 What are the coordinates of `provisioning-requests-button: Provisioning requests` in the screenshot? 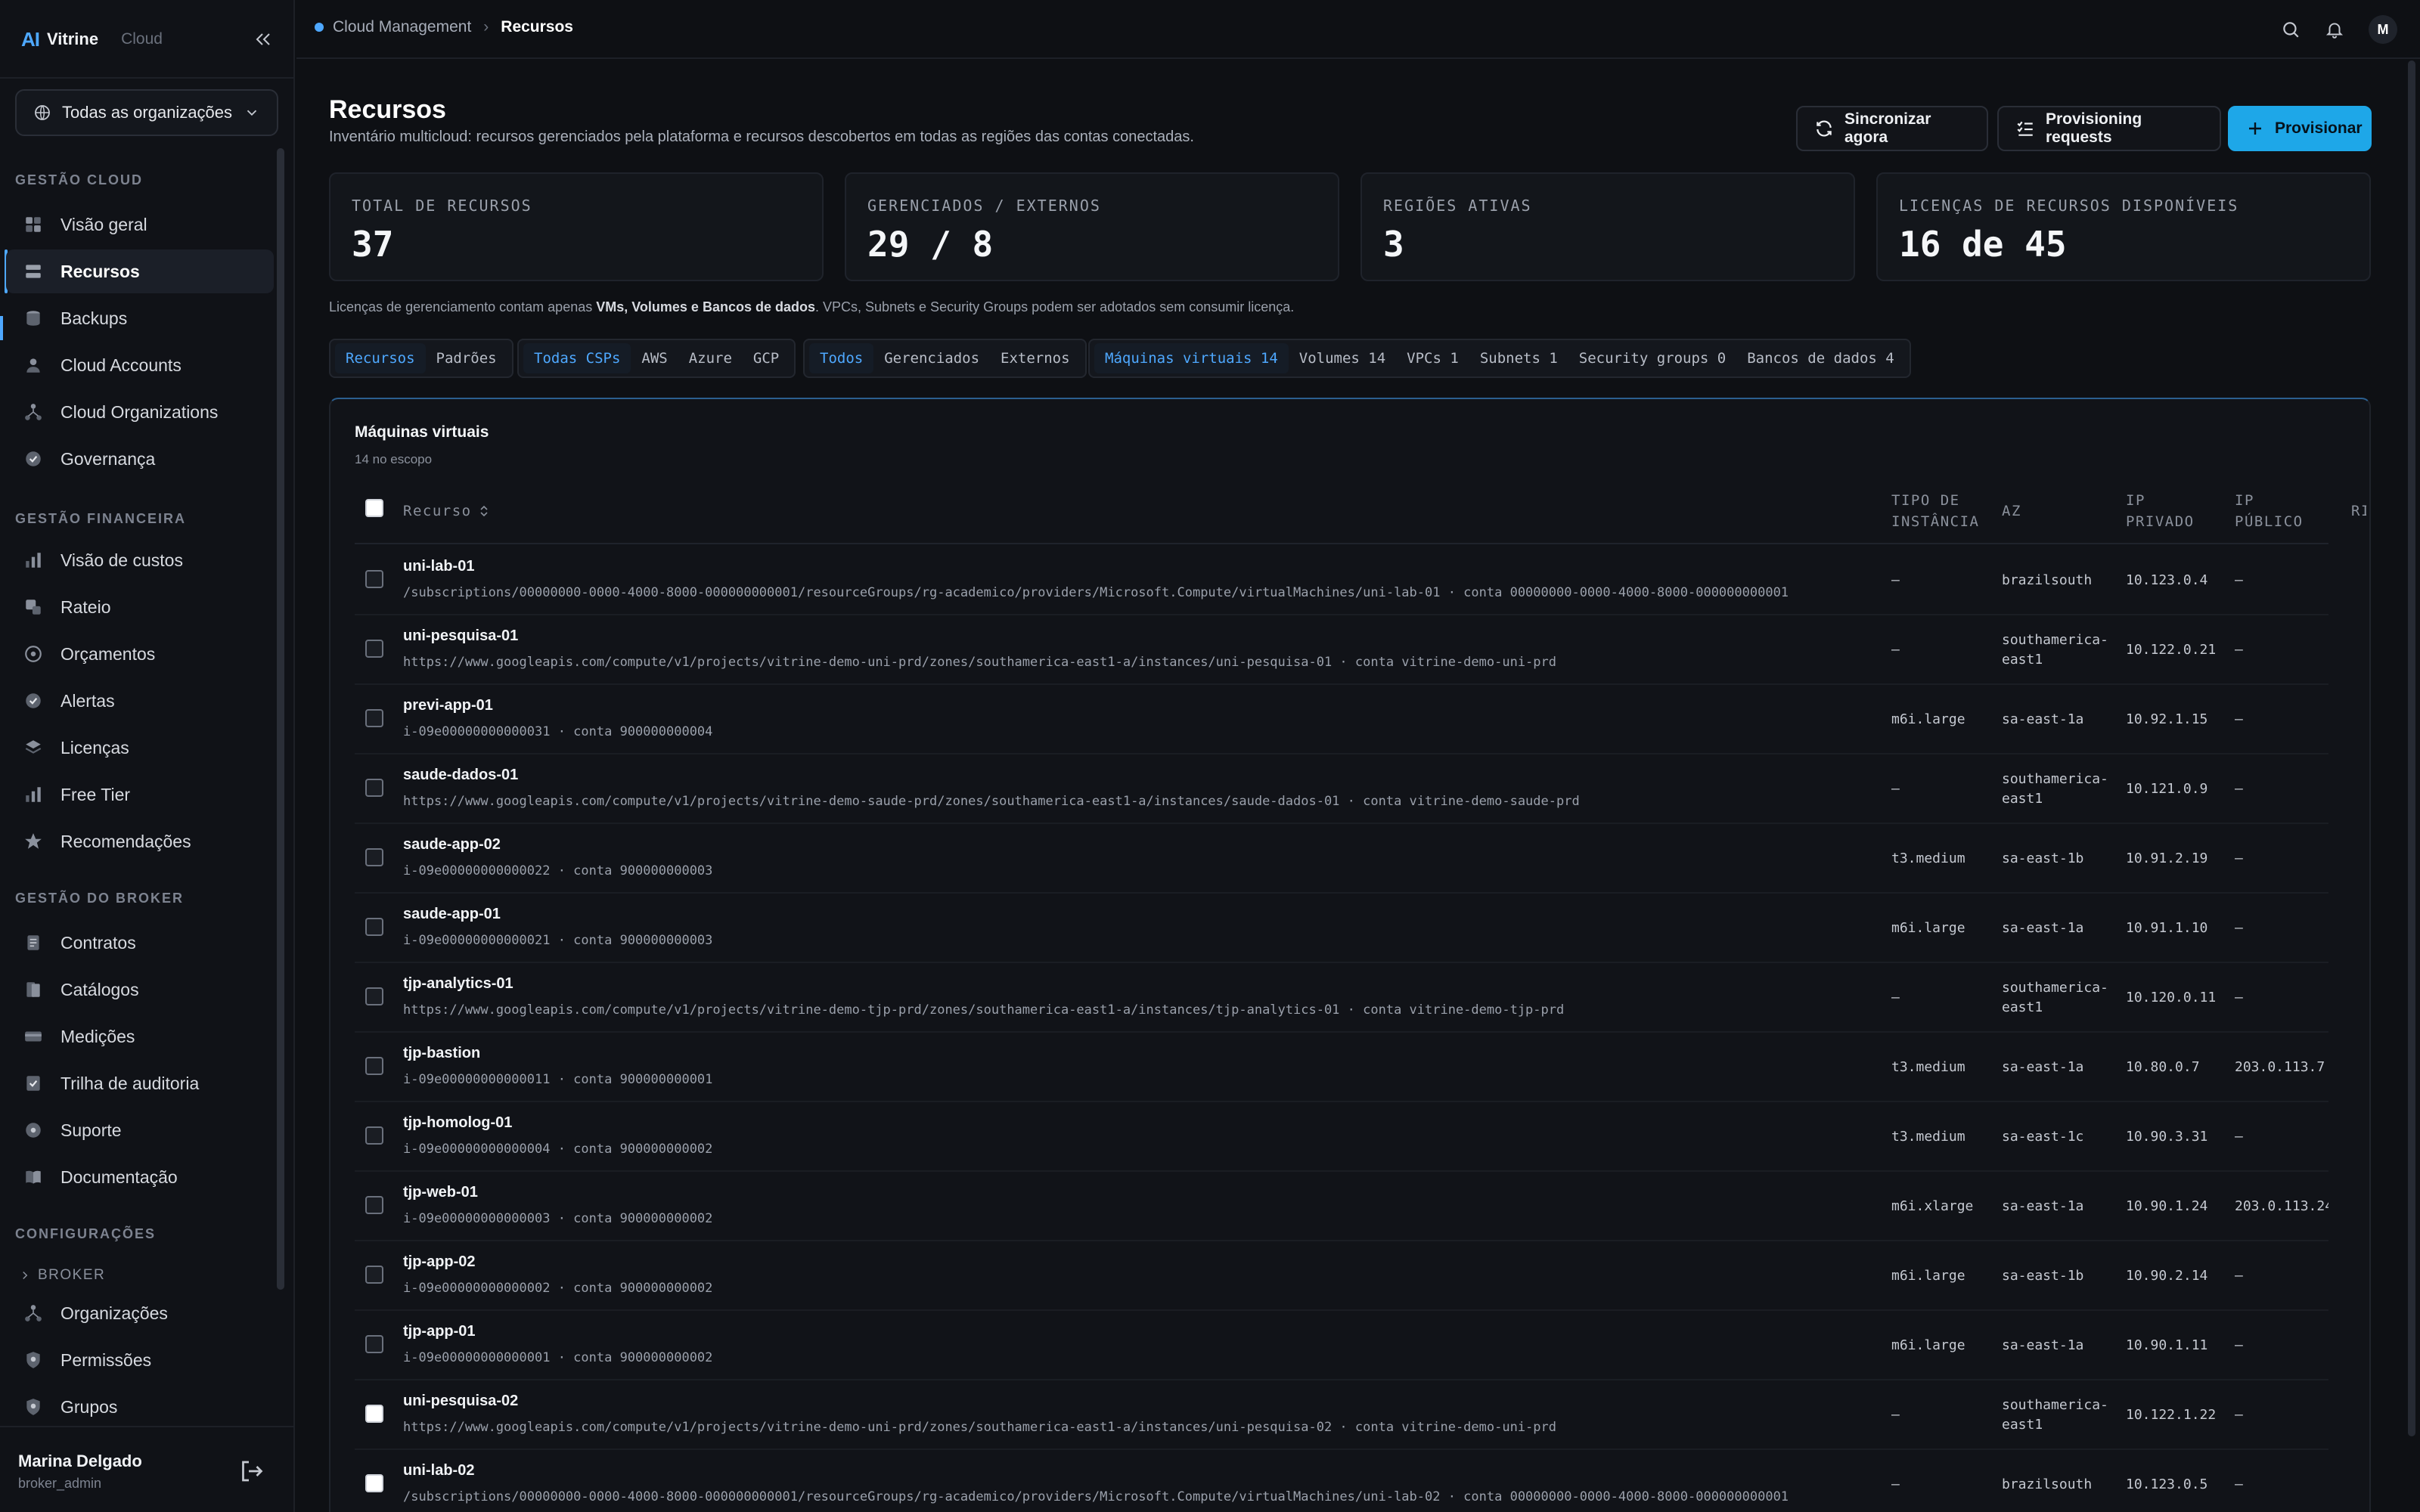 It's located at (2109, 128).